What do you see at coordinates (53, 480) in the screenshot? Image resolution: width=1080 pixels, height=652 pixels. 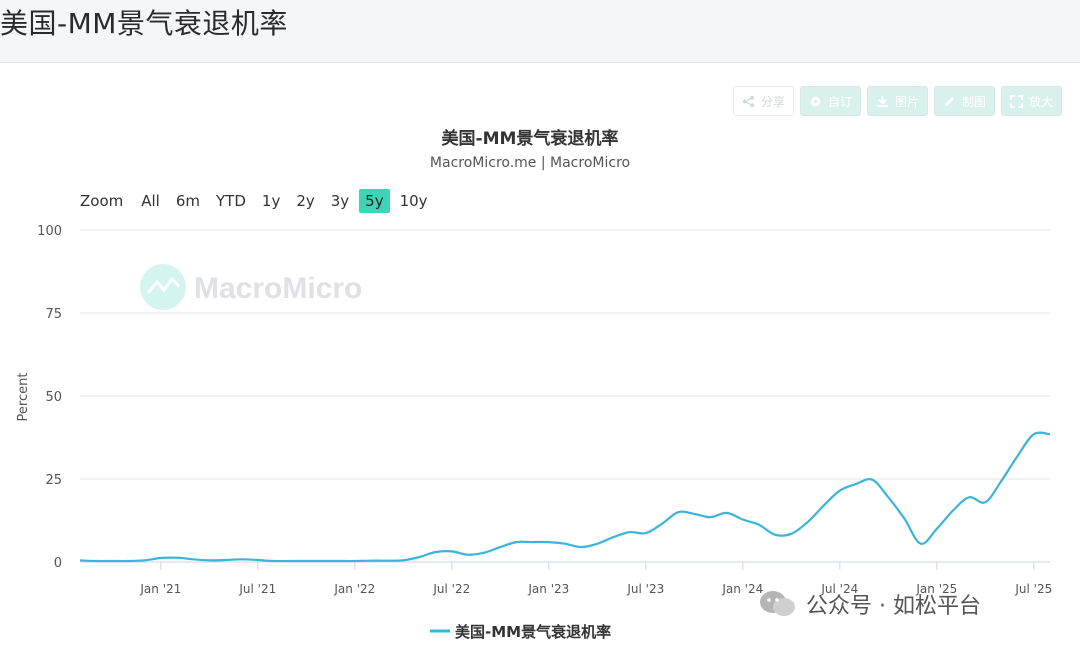 I see `y-tick-label: 25` at bounding box center [53, 480].